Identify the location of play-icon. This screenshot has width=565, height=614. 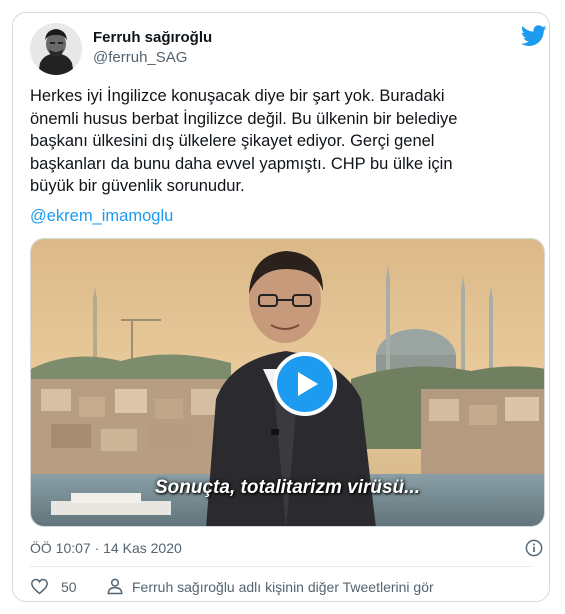
(308, 384).